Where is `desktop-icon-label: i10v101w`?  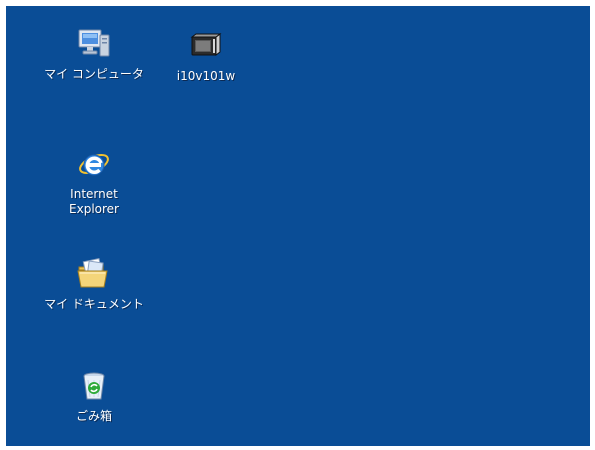 desktop-icon-label: i10v101w is located at coordinates (206, 76).